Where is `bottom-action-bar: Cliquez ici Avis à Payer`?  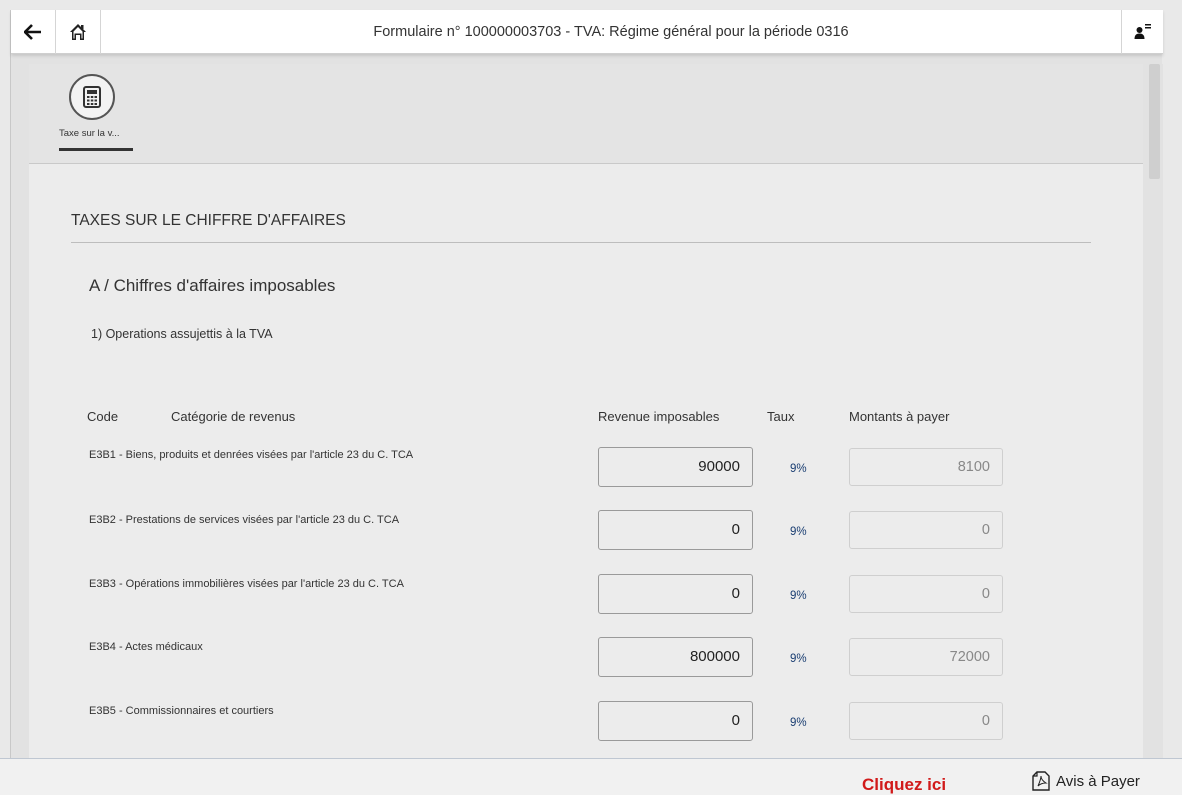
bottom-action-bar: Cliquez ici Avis à Payer is located at coordinates (591, 776).